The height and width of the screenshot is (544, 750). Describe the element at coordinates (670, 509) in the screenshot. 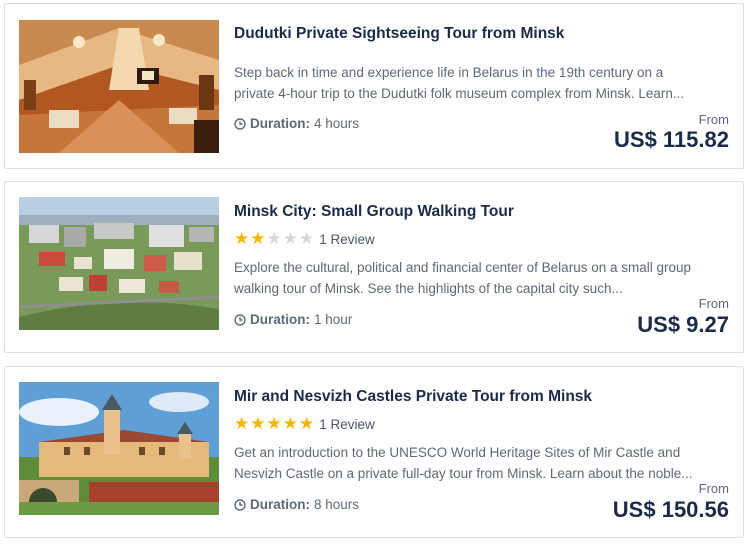

I see `tour-price: US$ 150.56` at that location.